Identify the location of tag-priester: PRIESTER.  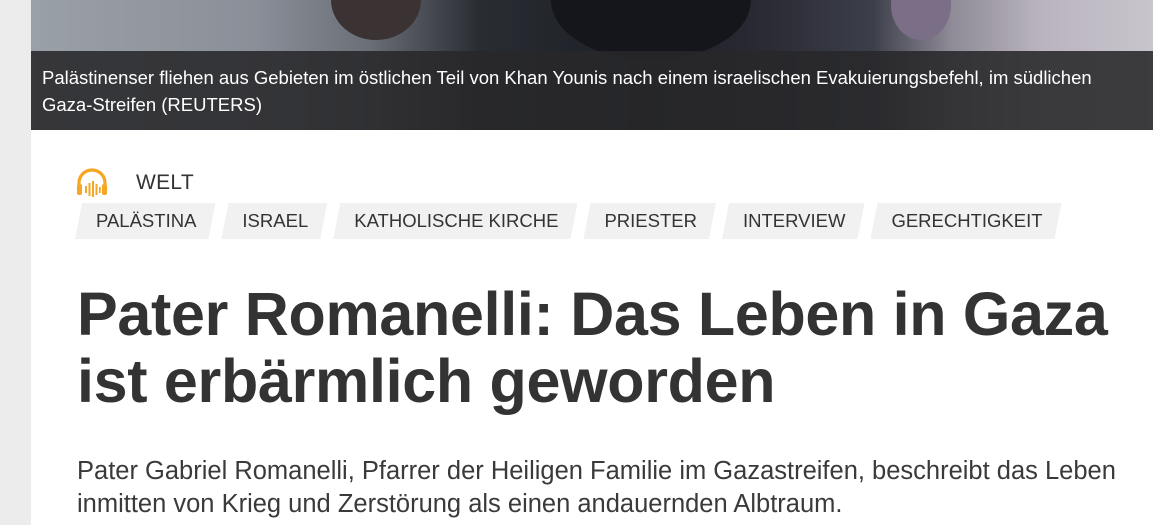
(649, 221).